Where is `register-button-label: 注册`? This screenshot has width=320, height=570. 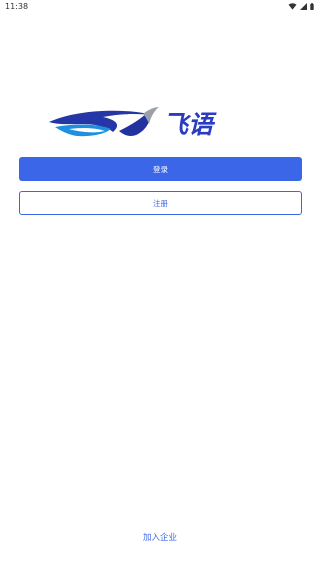 register-button-label: 注册 is located at coordinates (160, 203).